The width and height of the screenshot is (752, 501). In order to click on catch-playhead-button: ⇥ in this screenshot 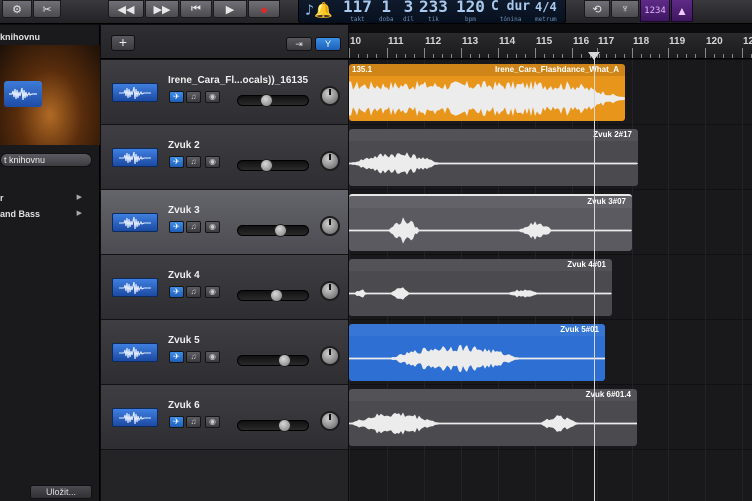, I will do `click(299, 44)`.